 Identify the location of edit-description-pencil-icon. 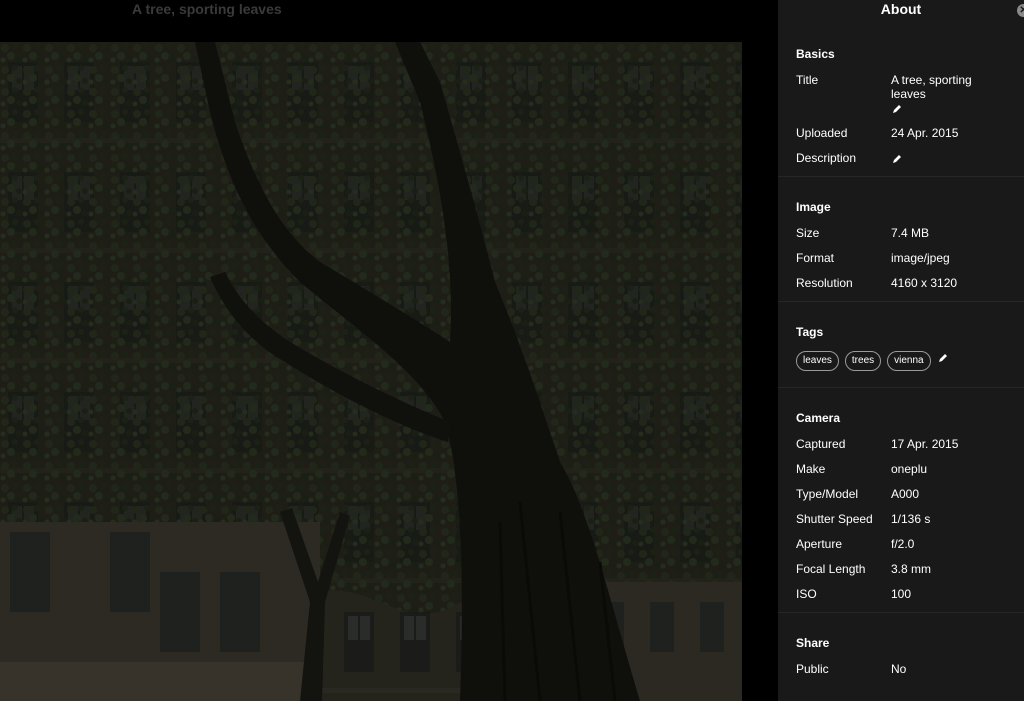
(897, 159).